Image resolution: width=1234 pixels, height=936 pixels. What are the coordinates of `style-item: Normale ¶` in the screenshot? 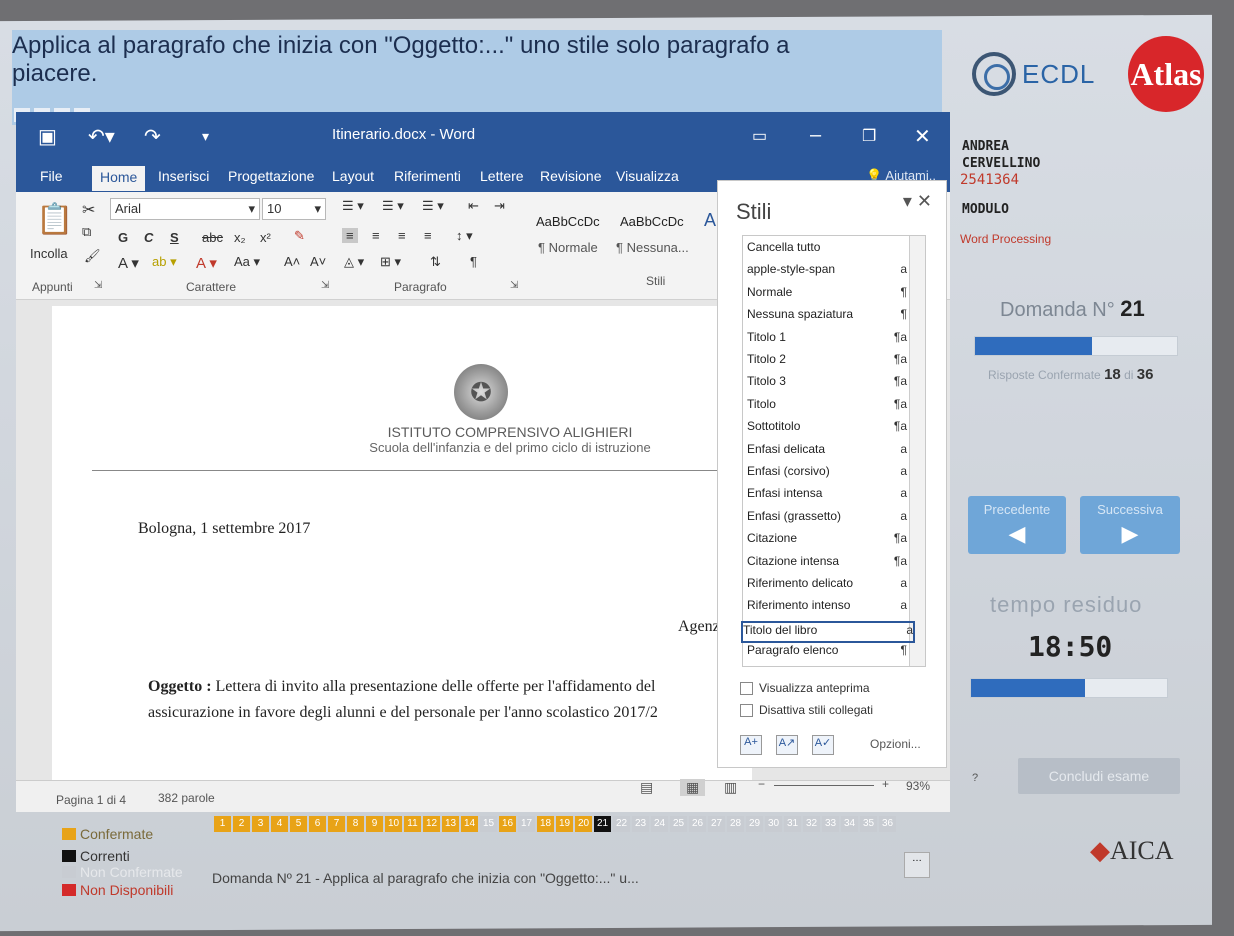 It's located at (827, 296).